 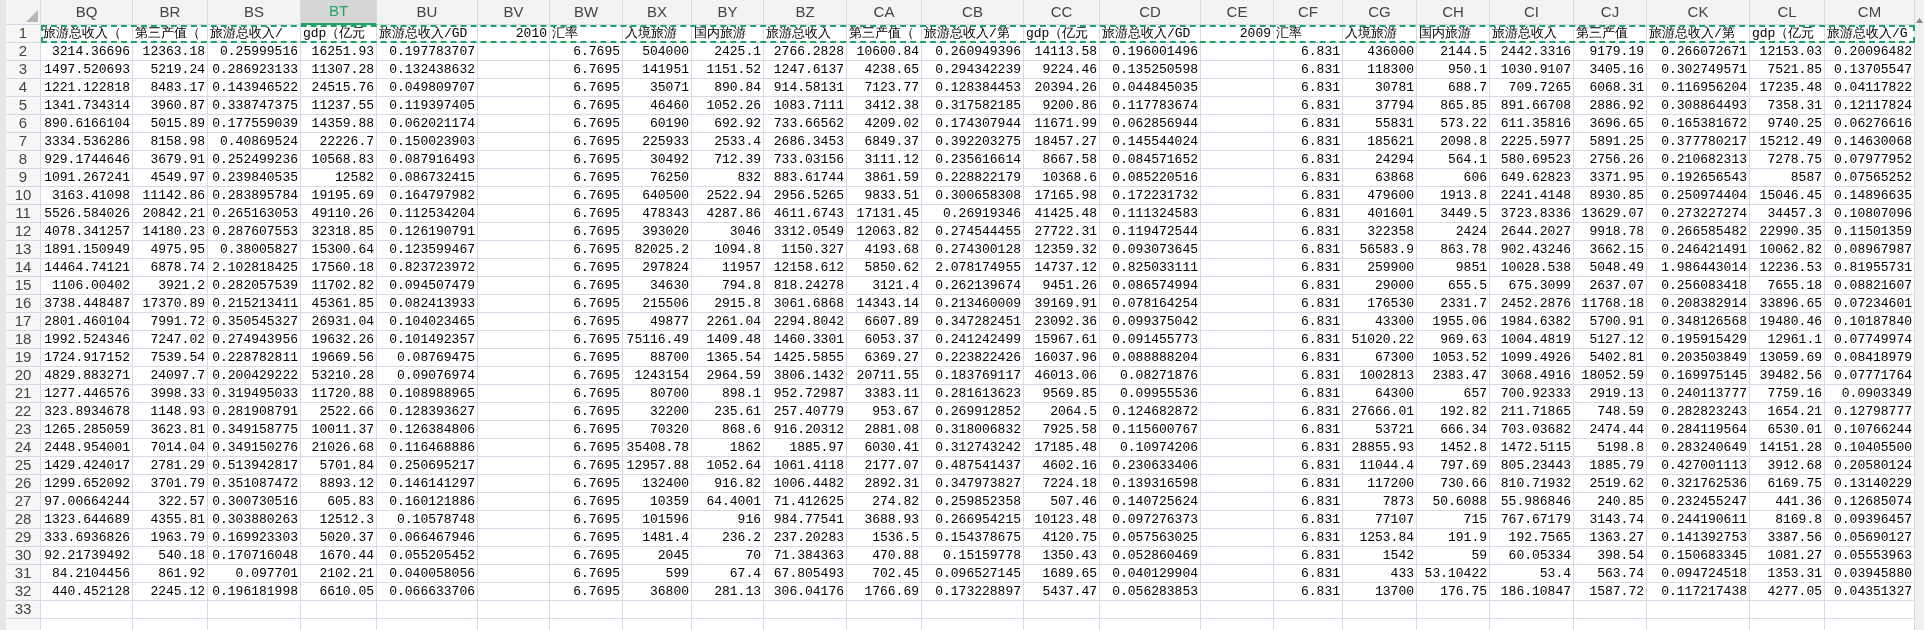 What do you see at coordinates (1610, 177) in the screenshot?
I see `table-cell: 3371.95` at bounding box center [1610, 177].